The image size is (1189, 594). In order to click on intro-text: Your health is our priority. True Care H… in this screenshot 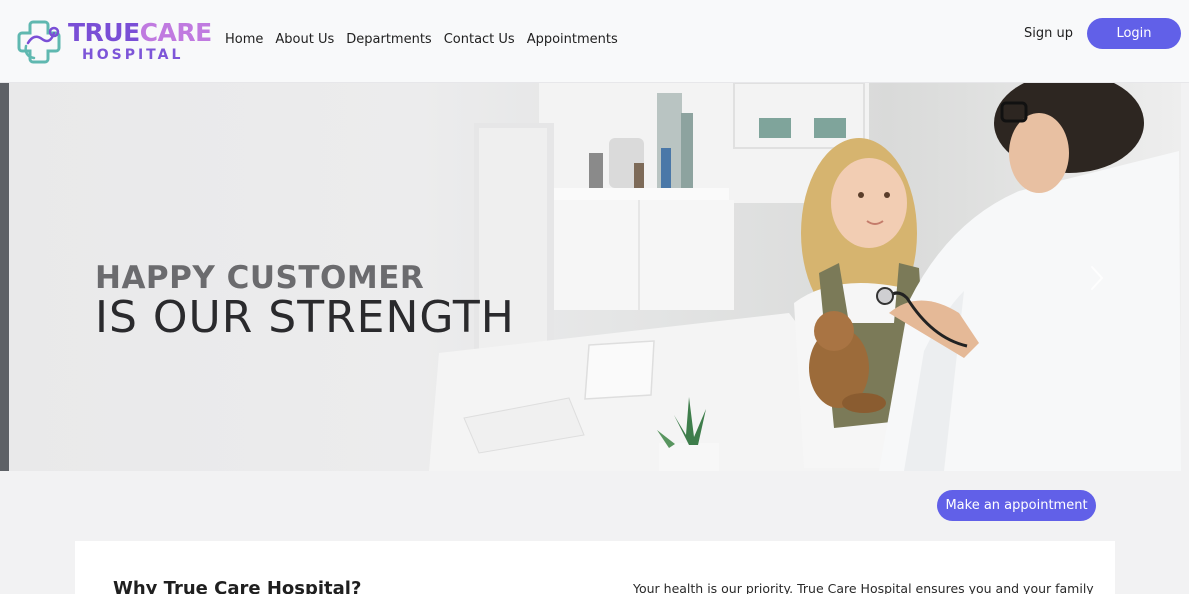, I will do `click(863, 587)`.